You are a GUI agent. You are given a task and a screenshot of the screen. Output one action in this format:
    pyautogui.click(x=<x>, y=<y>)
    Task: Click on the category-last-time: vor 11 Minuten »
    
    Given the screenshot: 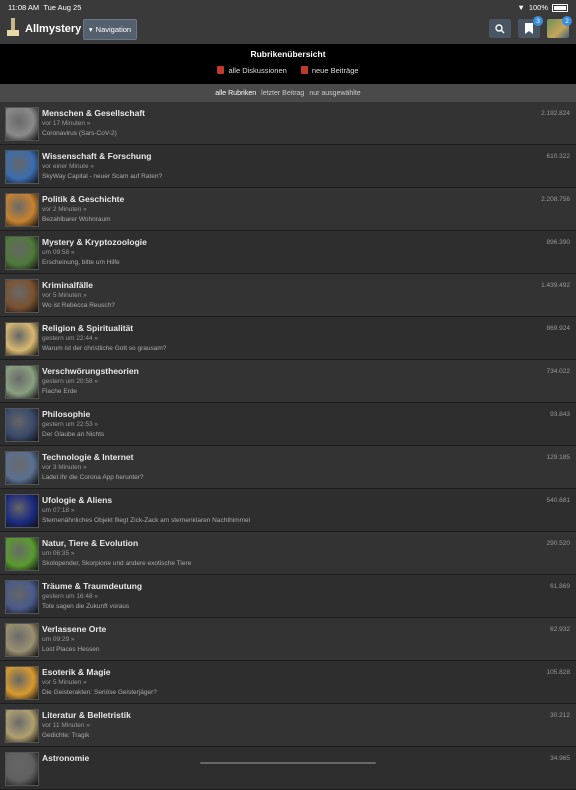 What is the action you would take?
    pyautogui.click(x=66, y=725)
    